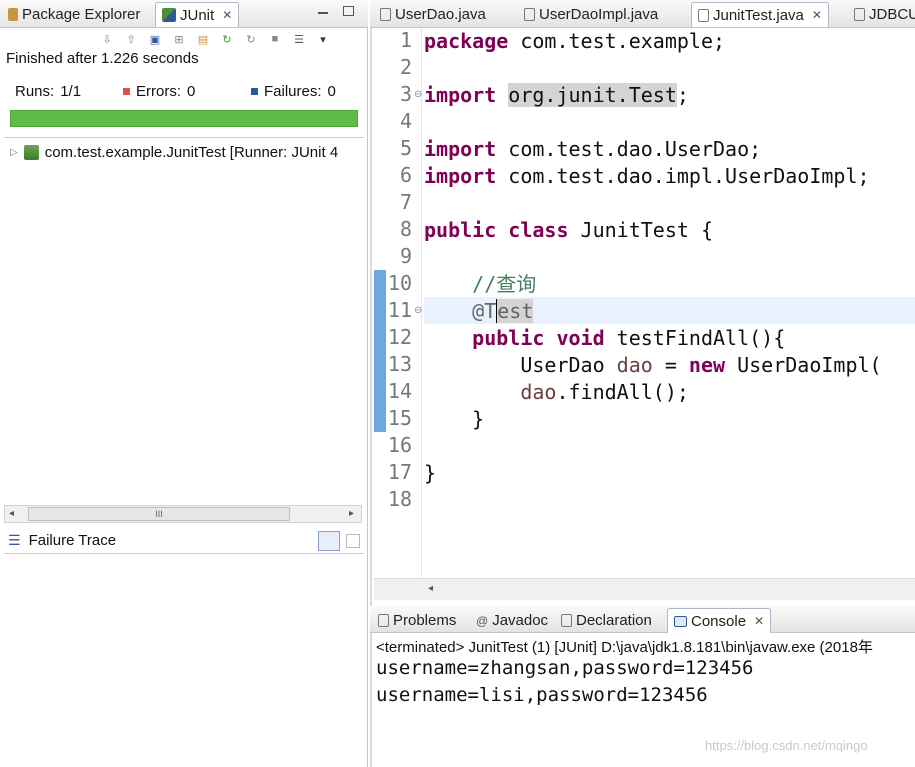 The image size is (915, 767). Describe the element at coordinates (399, 283) in the screenshot. I see `line-number: 10` at that location.